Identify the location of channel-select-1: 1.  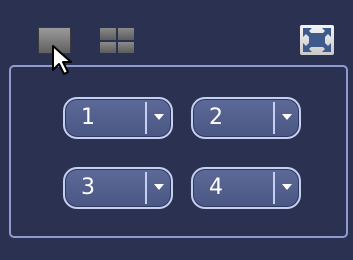
(118, 118).